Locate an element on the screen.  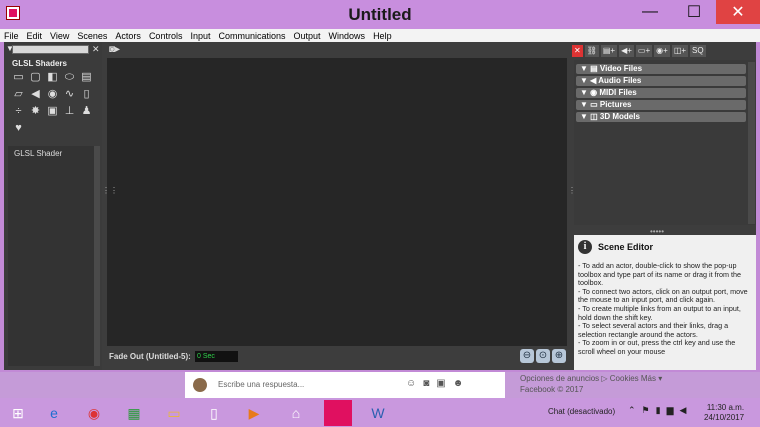
gear-icon: ✸ is located at coordinates (35, 111).